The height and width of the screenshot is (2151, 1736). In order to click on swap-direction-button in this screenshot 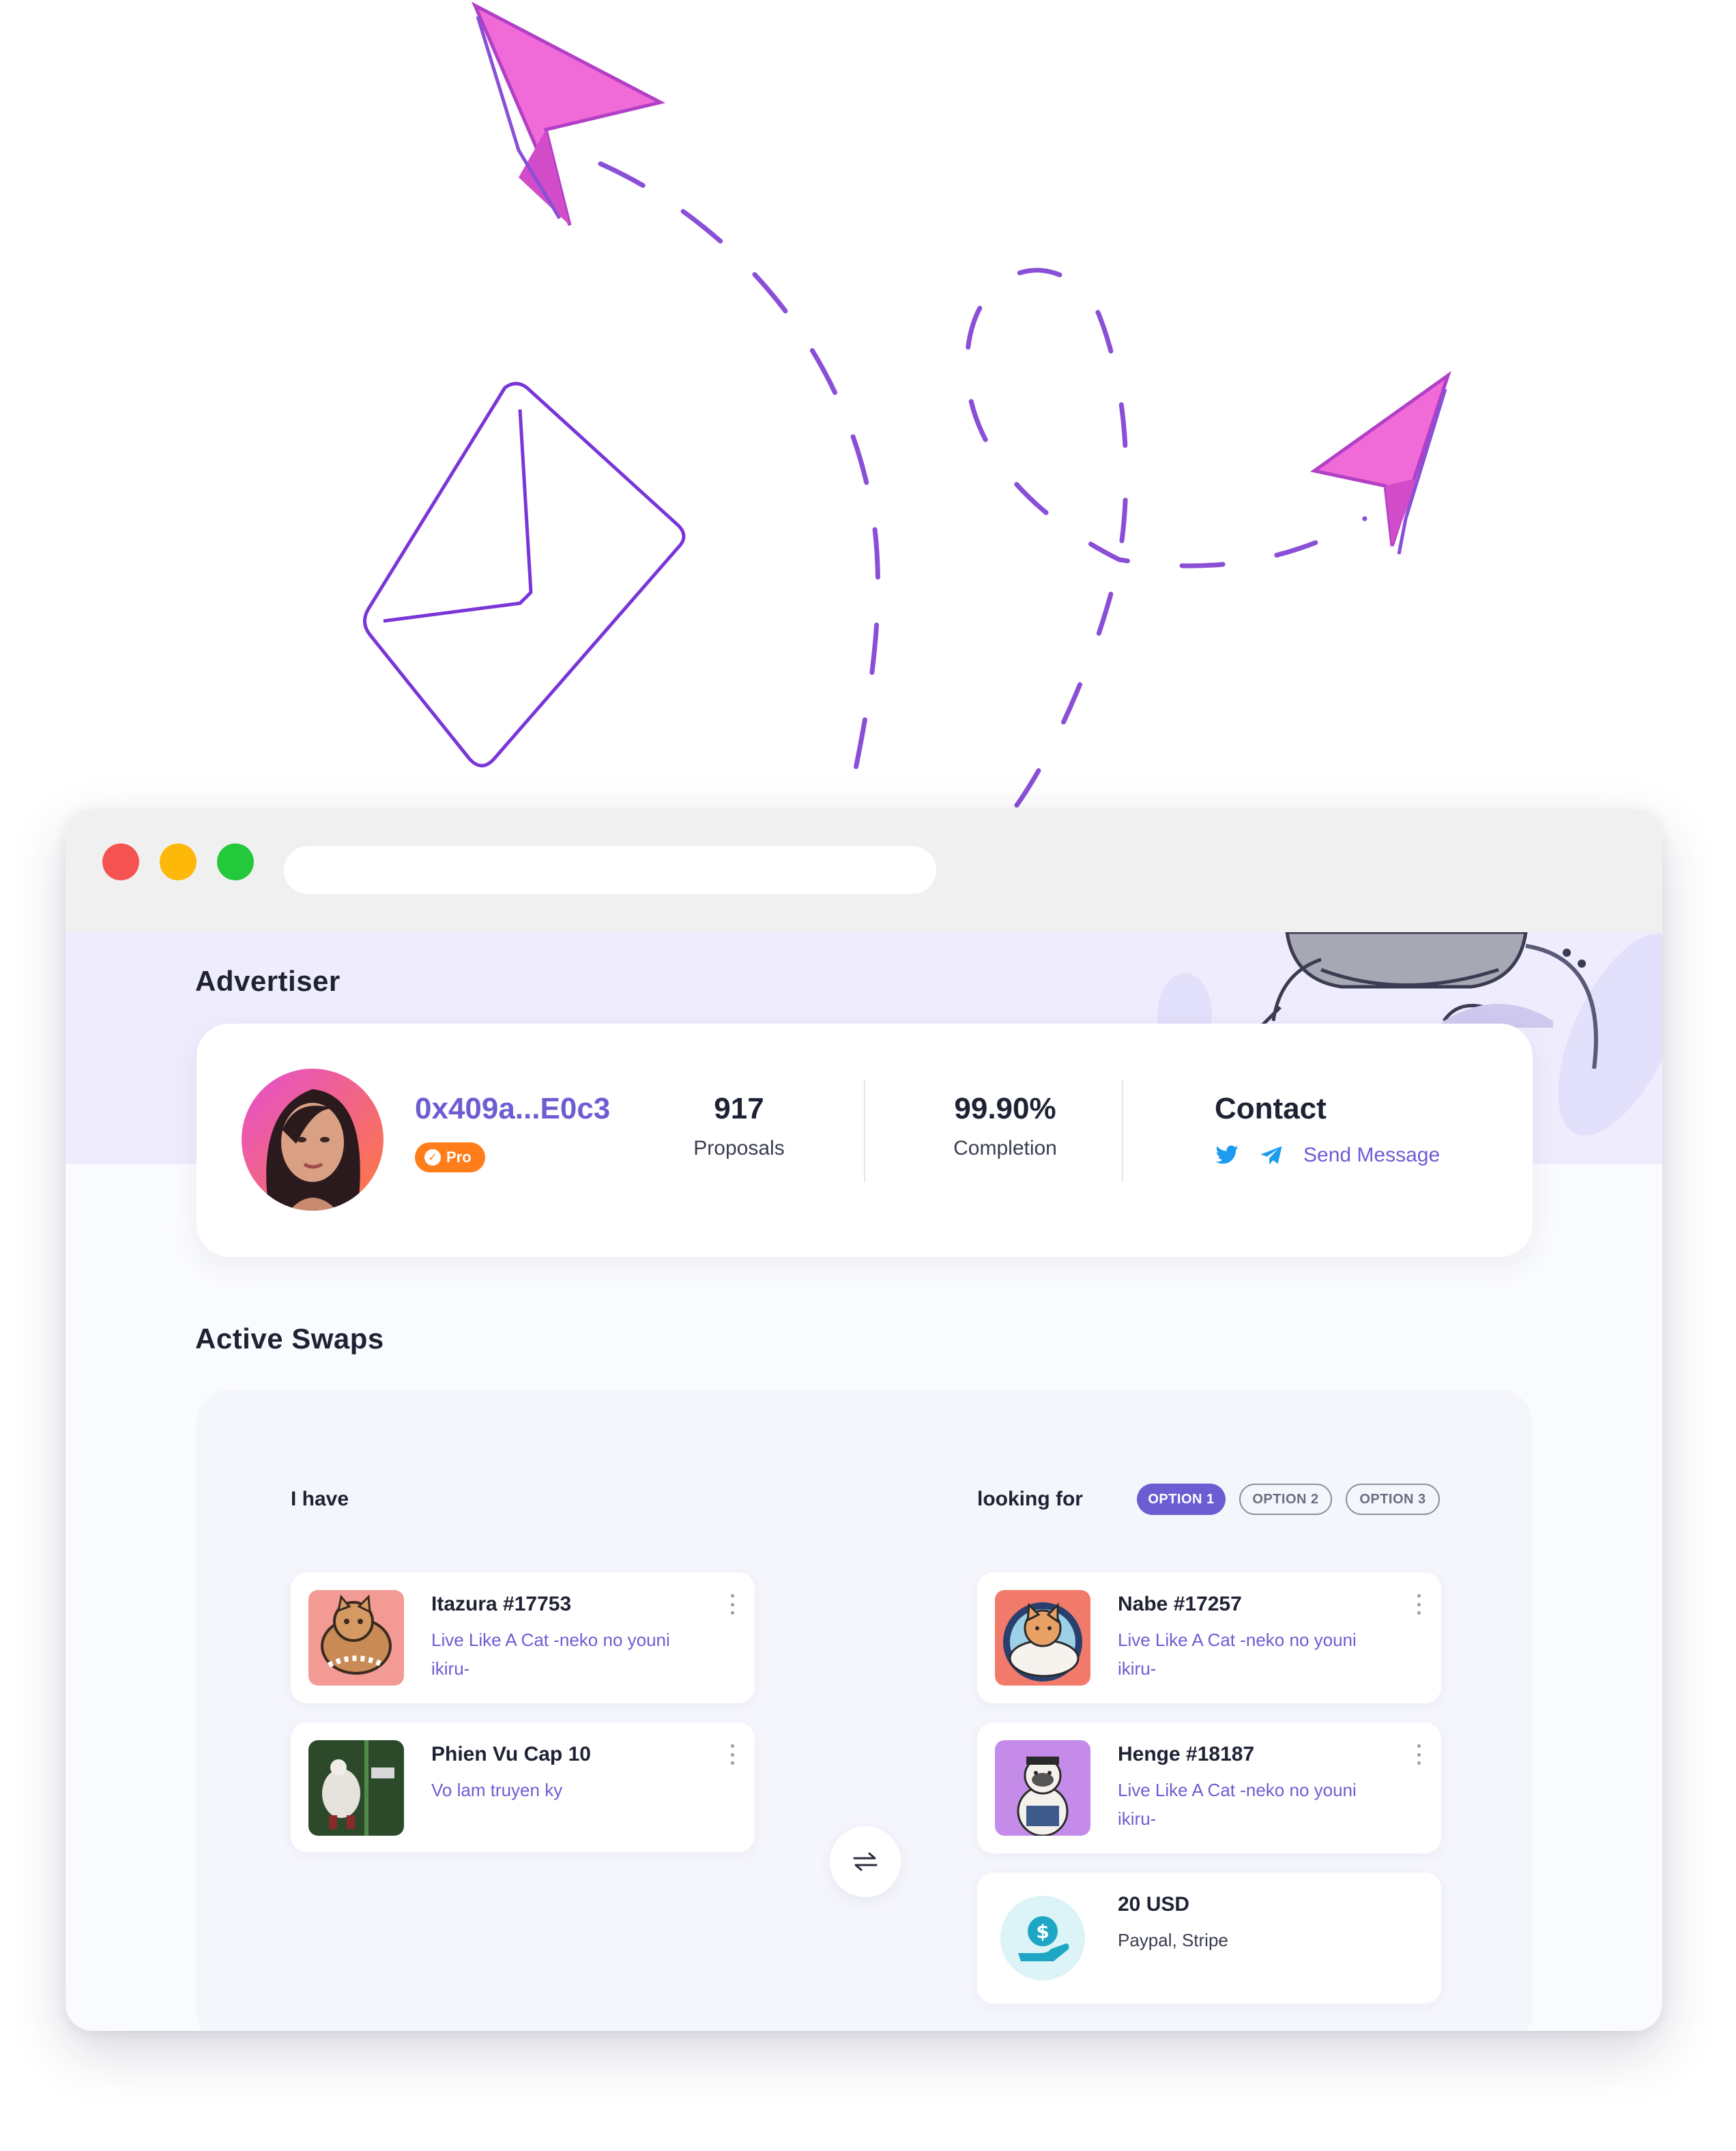, I will do `click(865, 1861)`.